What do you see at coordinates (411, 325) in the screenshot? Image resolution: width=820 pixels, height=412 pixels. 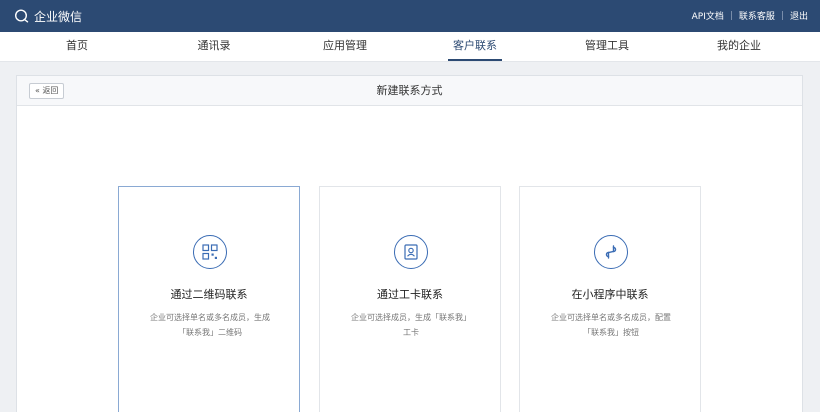 I see `card-description: 企业可选择成员，生成「联系我」 工卡` at bounding box center [411, 325].